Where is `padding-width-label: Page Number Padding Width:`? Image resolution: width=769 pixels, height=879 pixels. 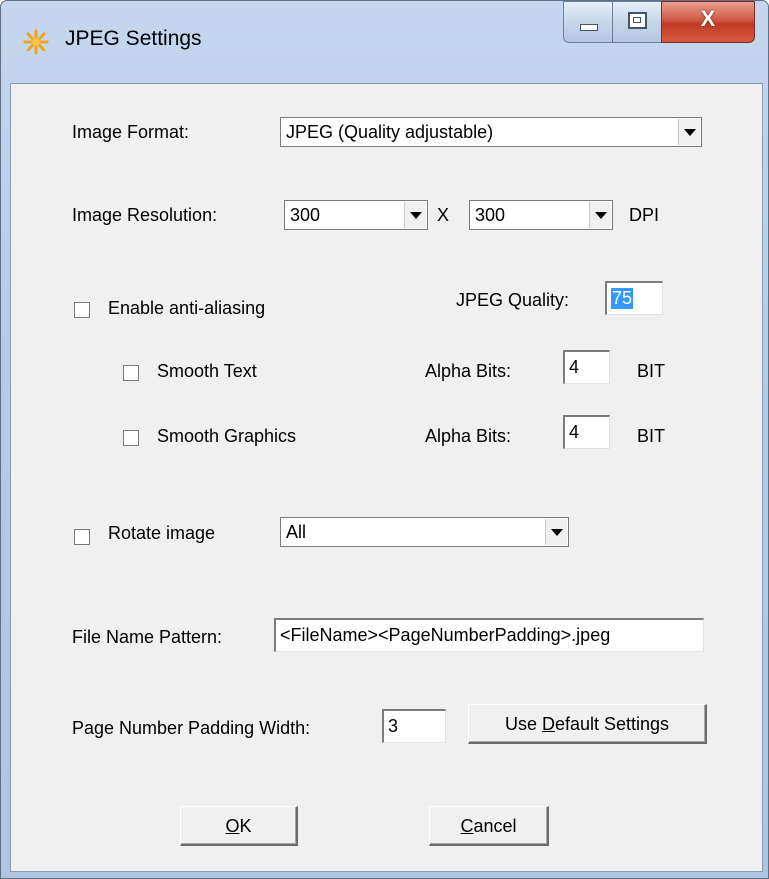
padding-width-label: Page Number Padding Width: is located at coordinates (191, 728).